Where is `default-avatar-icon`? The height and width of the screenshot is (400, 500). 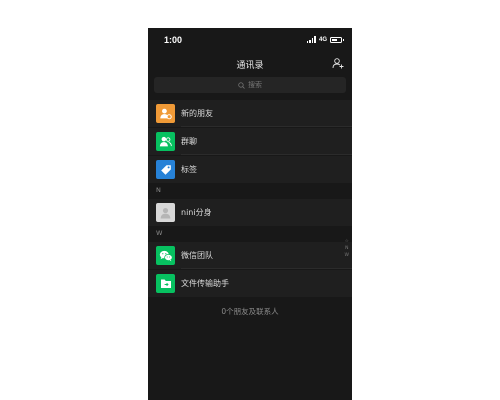 default-avatar-icon is located at coordinates (165, 212).